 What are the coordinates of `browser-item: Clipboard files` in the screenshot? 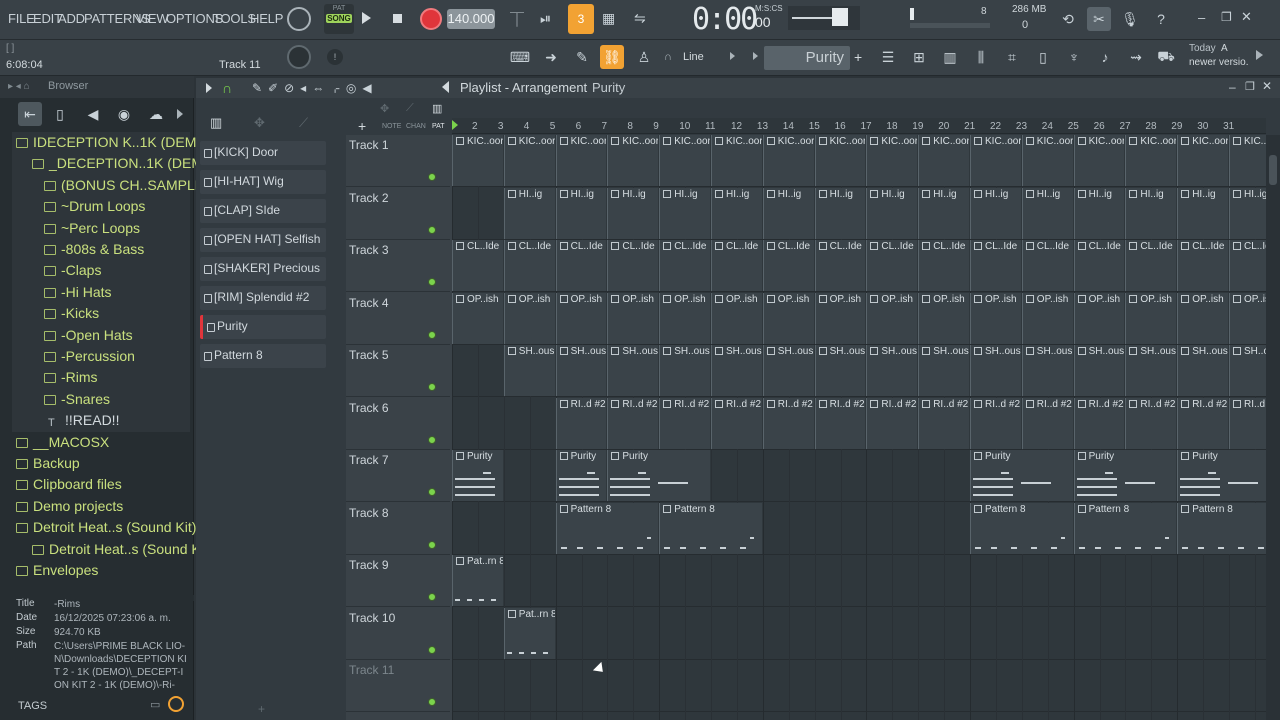 It's located at (110, 486).